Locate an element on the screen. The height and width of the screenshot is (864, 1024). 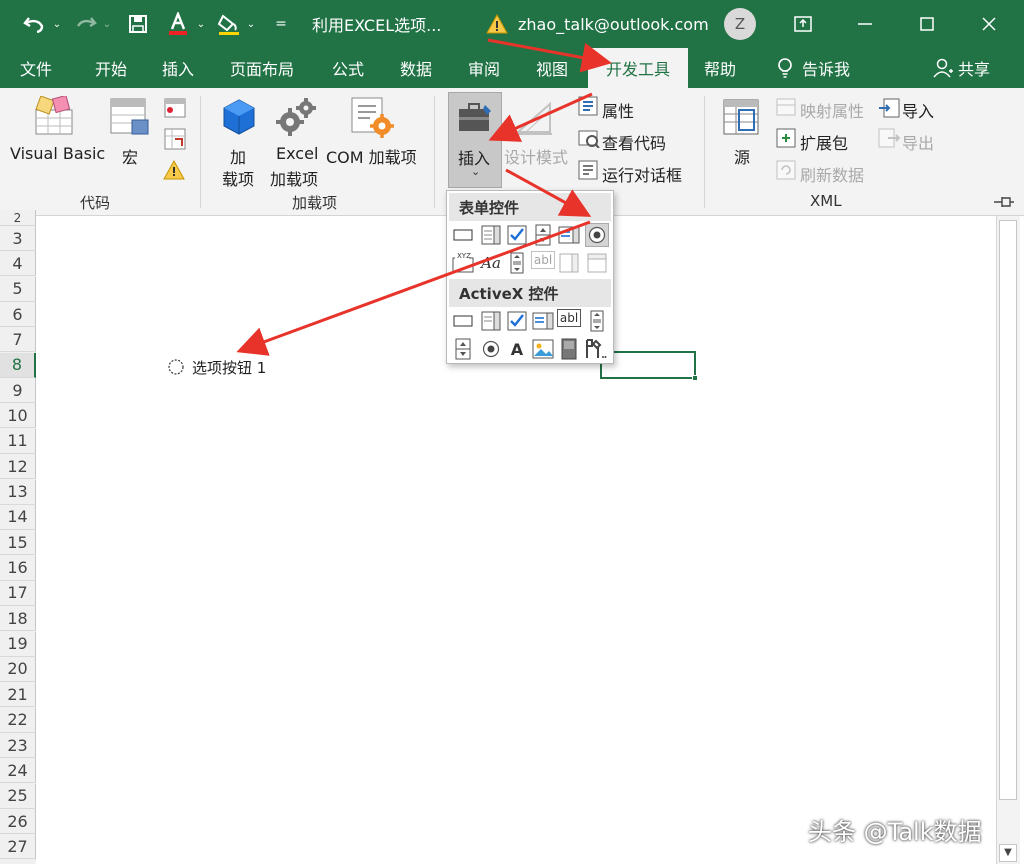
arrow-to-insert-button is located at coordinates (540, 117).